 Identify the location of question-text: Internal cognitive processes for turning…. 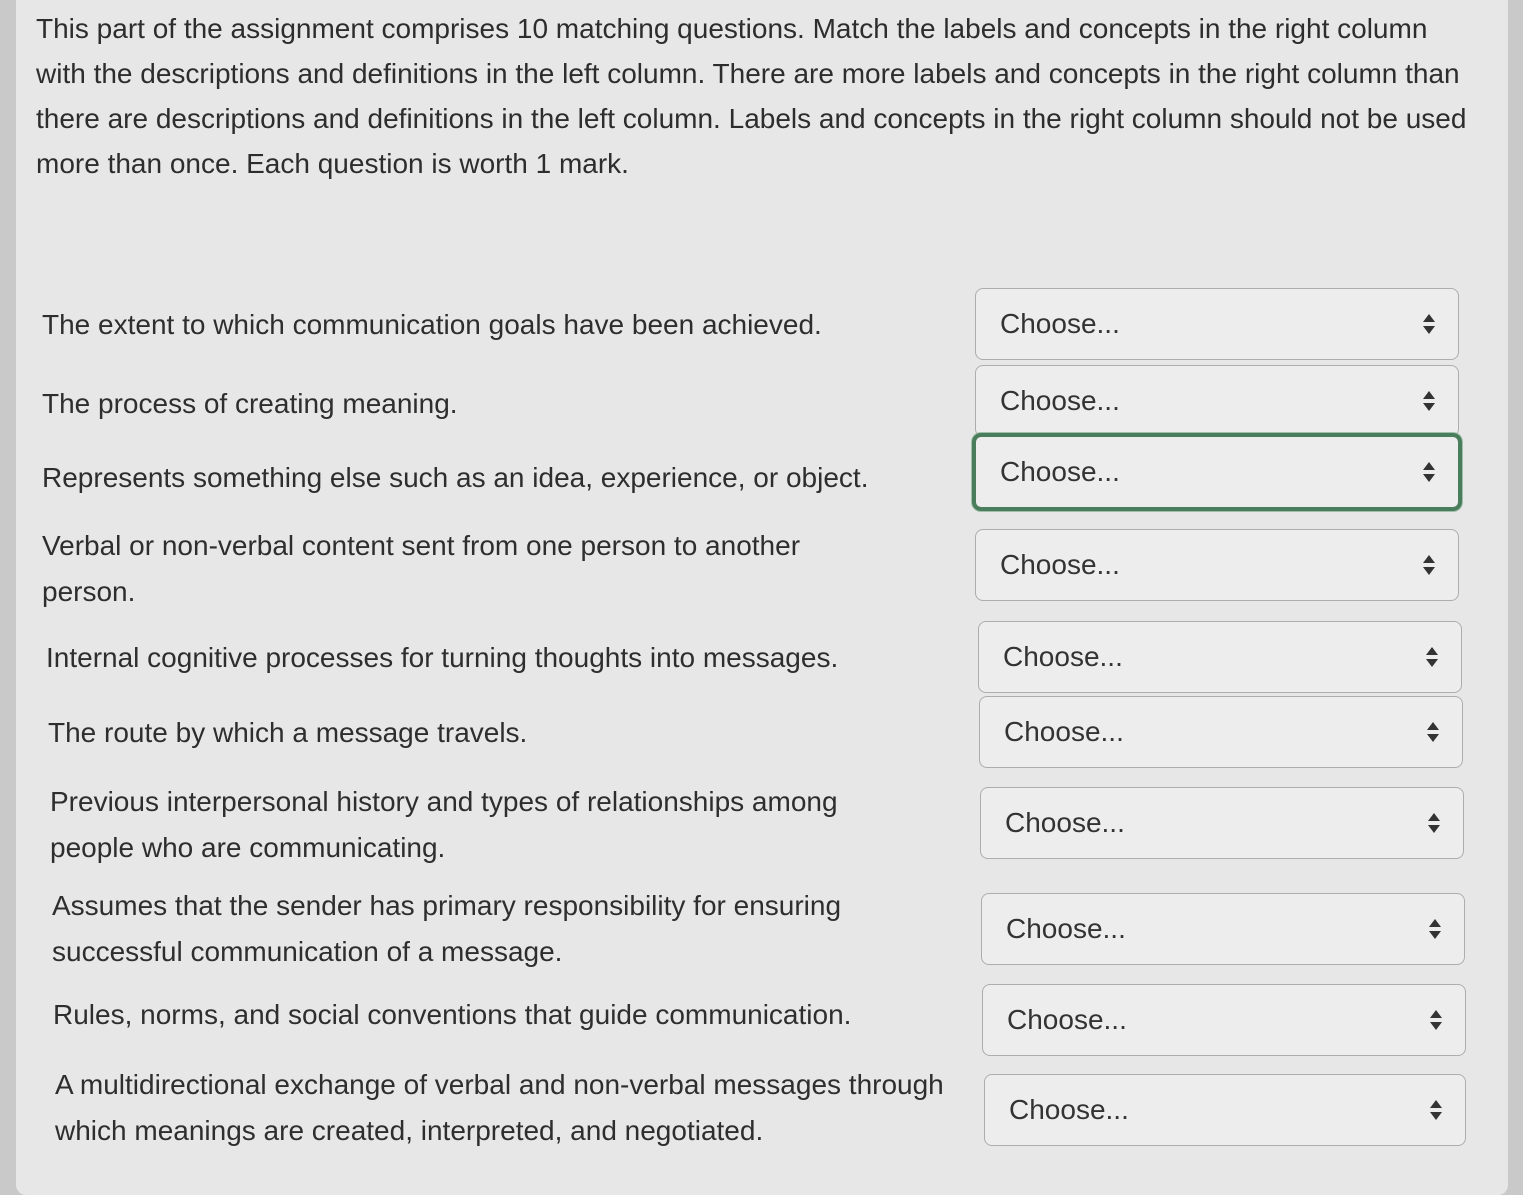
(442, 657).